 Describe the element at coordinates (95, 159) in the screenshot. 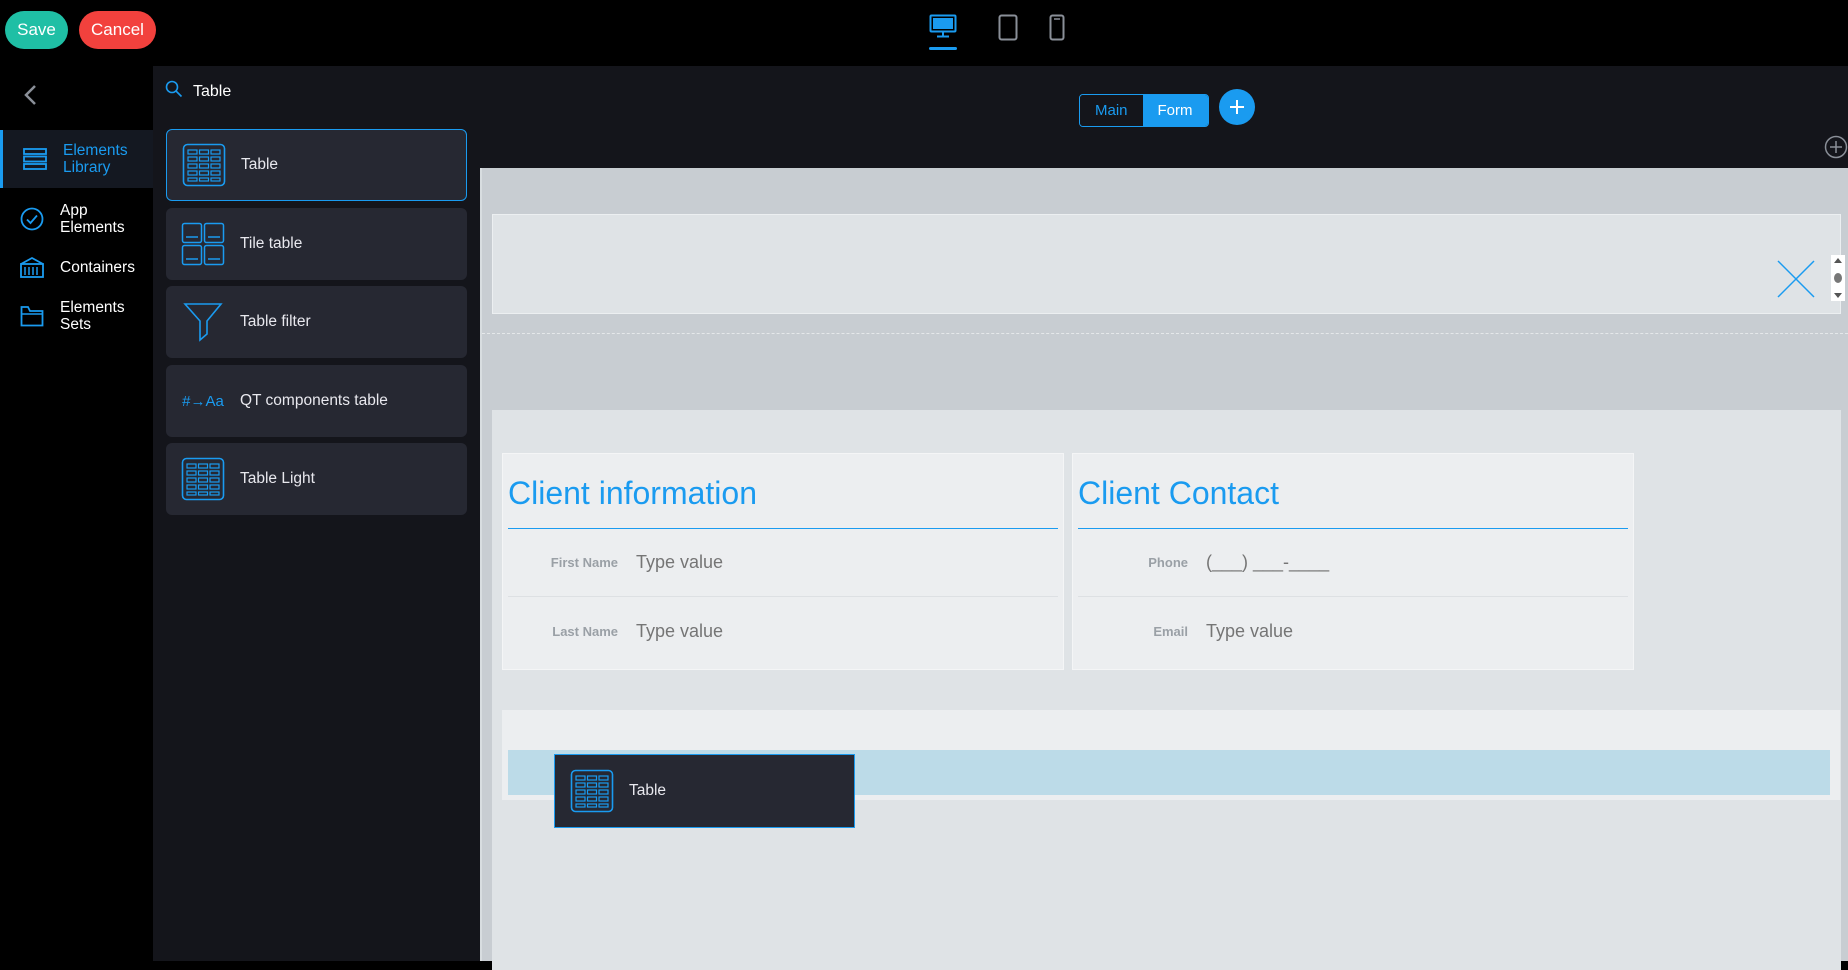

I see `nav-label: Elements Library` at that location.